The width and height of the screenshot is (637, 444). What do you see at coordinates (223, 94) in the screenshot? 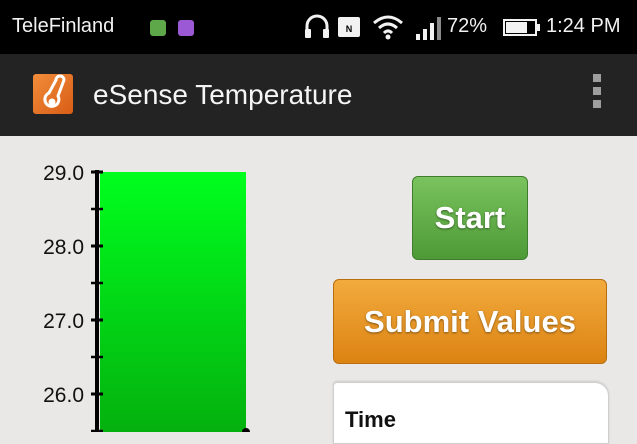
I see `app-title: eSense Temperature` at bounding box center [223, 94].